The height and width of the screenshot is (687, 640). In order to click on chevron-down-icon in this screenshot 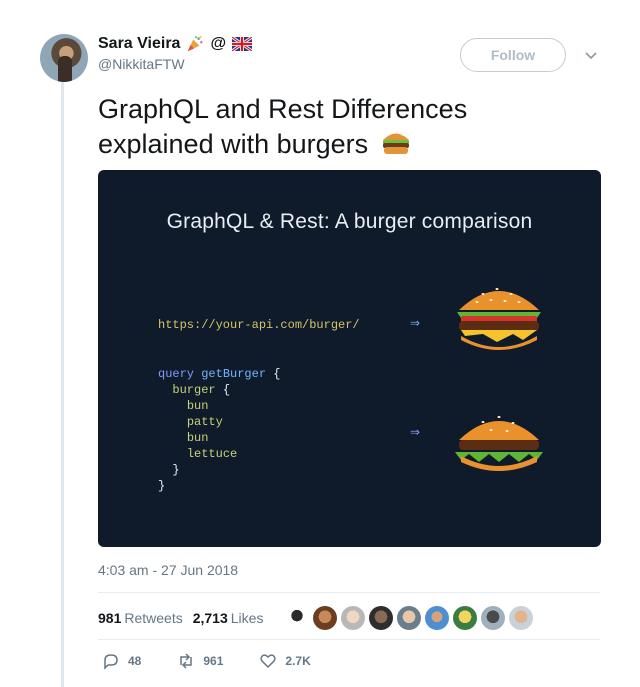, I will do `click(591, 55)`.